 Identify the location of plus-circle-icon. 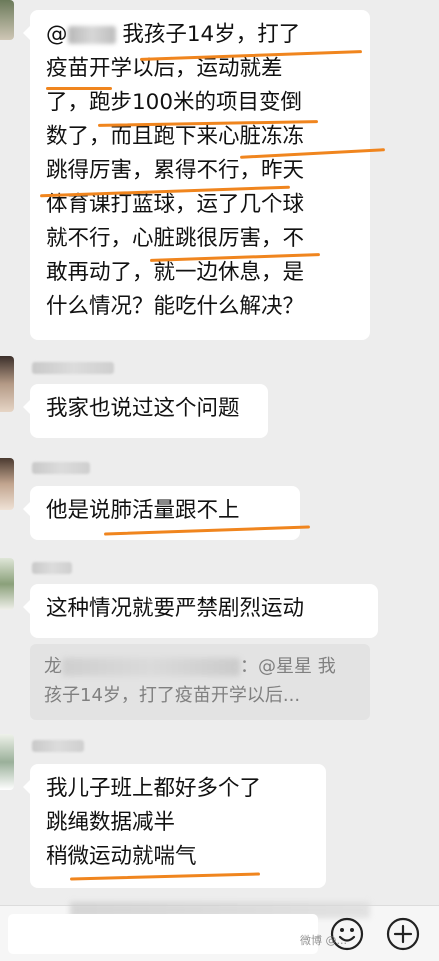
(403, 934).